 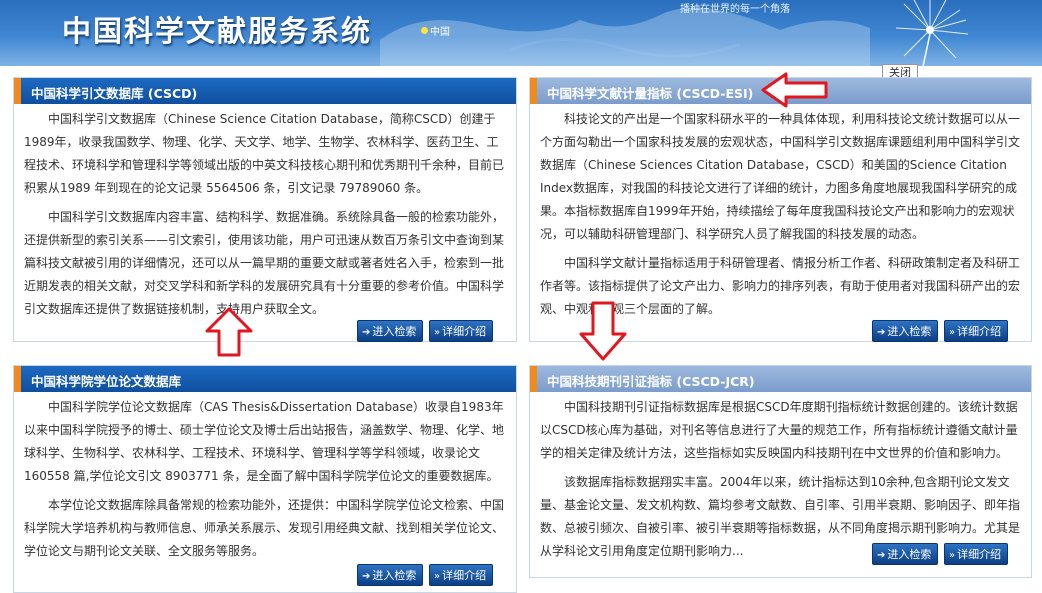 I want to click on panel-header: 中国科学引文数据库 (CSCD), so click(x=265, y=91).